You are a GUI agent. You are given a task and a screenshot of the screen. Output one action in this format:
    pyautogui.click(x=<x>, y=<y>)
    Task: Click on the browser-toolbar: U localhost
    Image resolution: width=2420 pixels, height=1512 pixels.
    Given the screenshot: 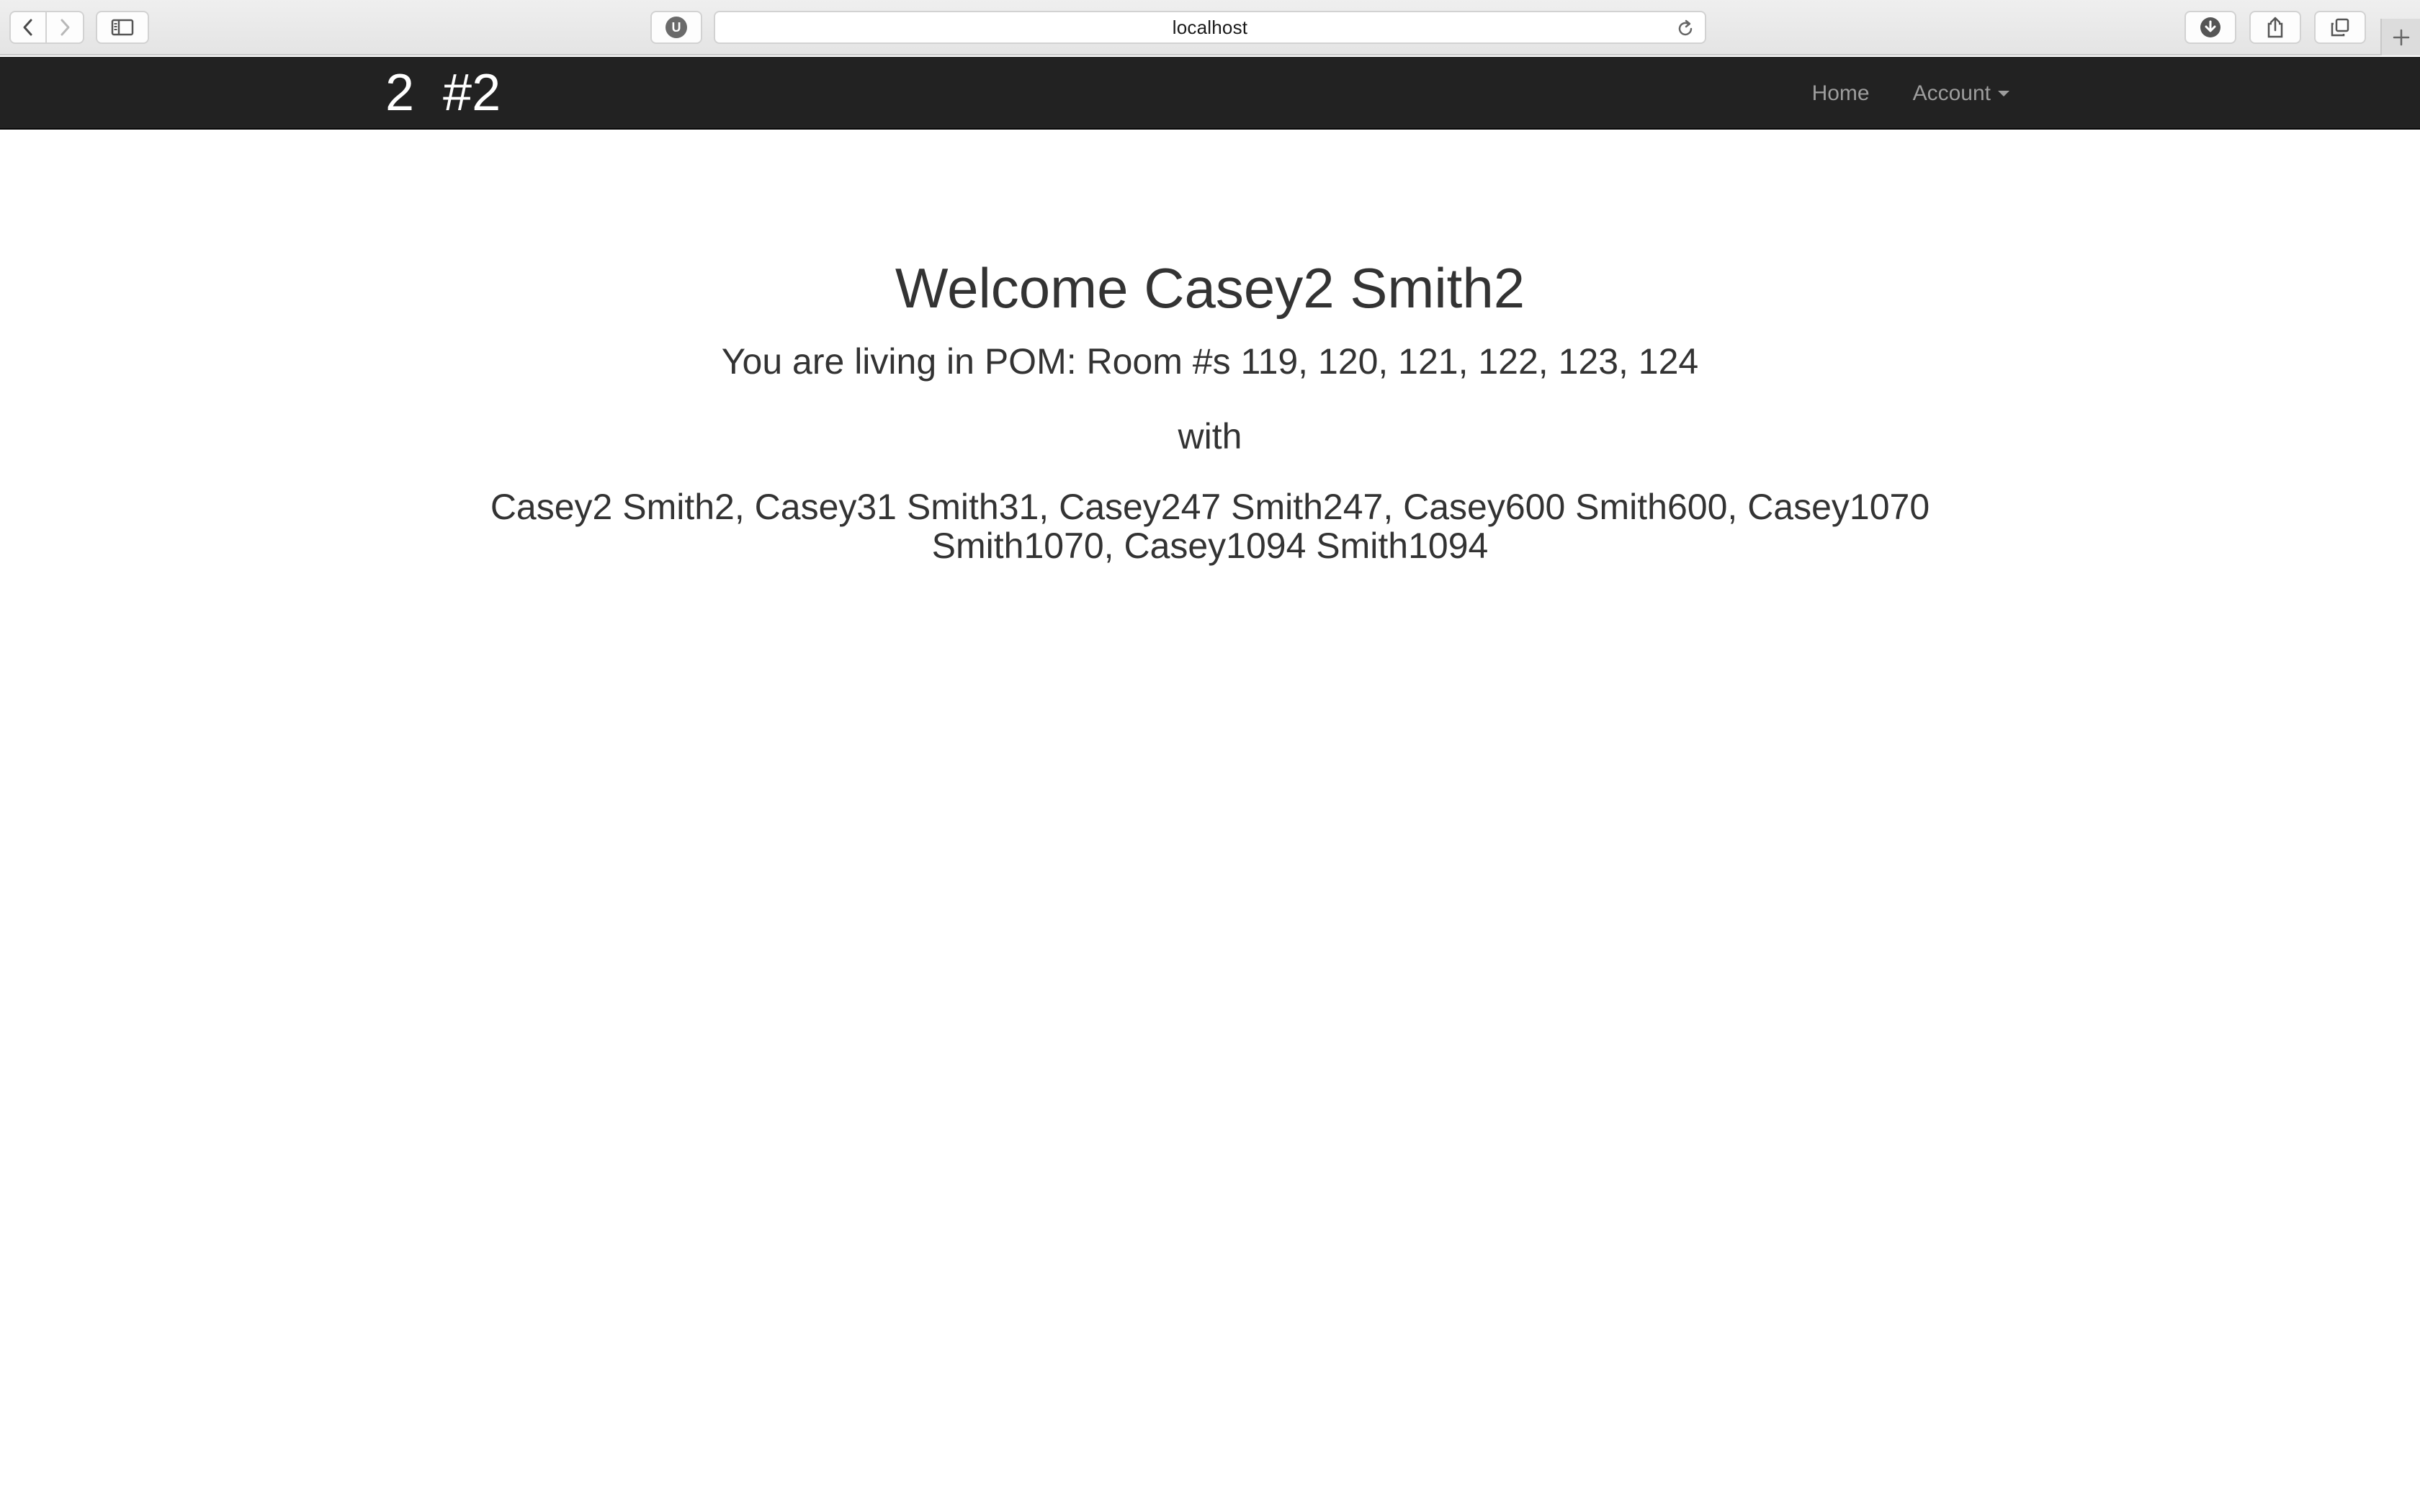 What is the action you would take?
    pyautogui.click(x=1210, y=27)
    